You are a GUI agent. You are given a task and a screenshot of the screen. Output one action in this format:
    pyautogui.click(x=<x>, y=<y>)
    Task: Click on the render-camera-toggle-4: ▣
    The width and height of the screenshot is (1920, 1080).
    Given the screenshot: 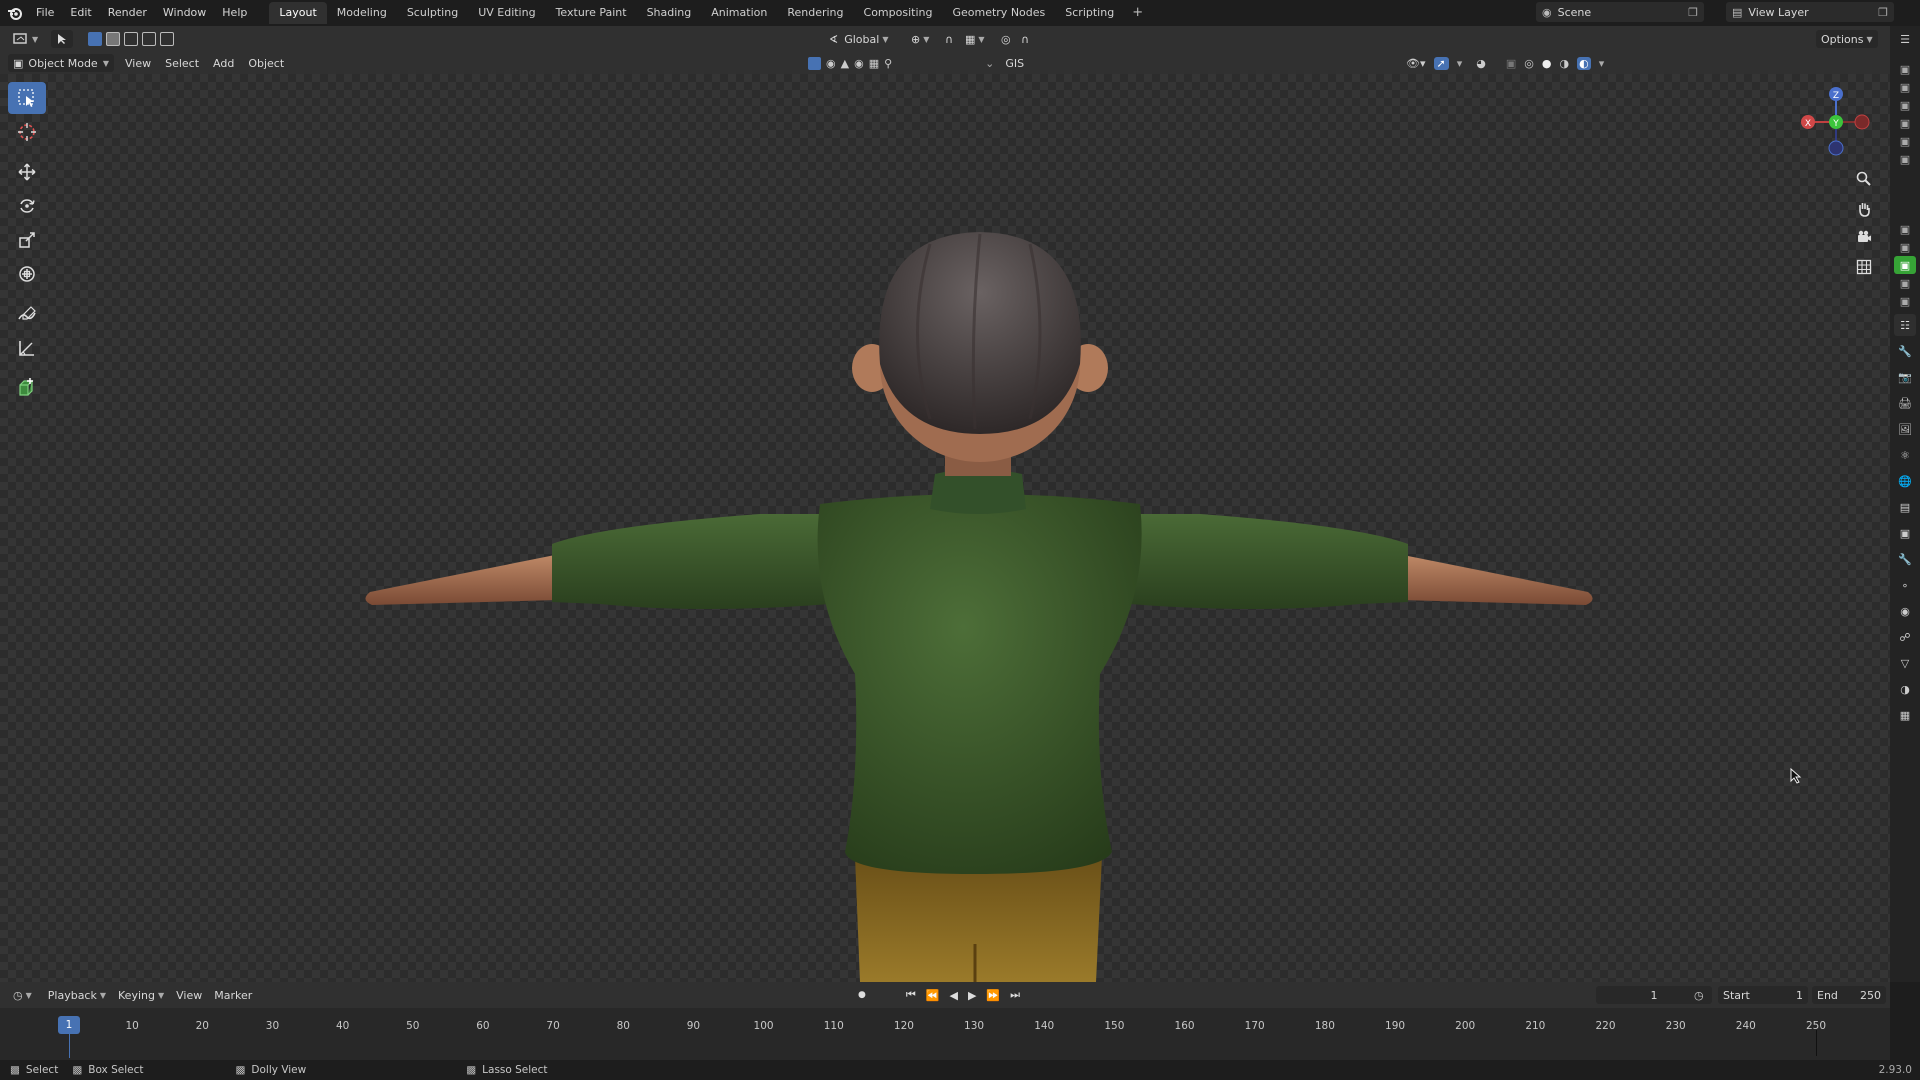 What is the action you would take?
    pyautogui.click(x=1905, y=123)
    